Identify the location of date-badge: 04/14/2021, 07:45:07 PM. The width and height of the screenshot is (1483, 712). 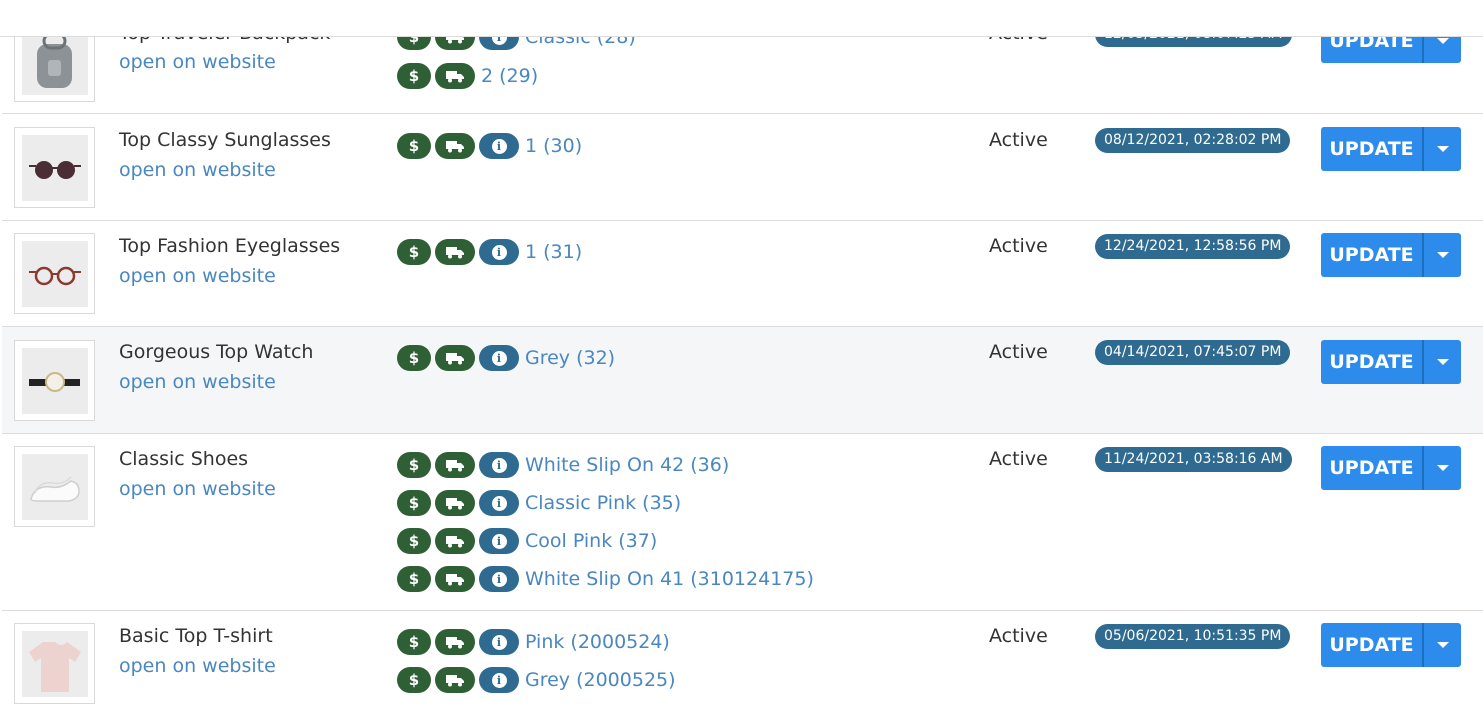
(1193, 352).